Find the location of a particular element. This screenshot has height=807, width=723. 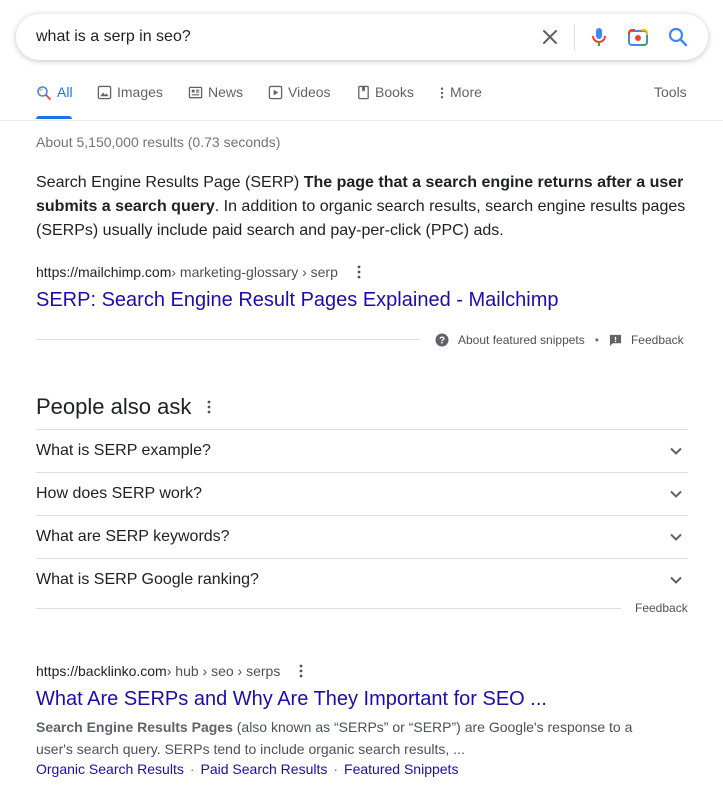

about-featured-snippets-link: About featured snippets is located at coordinates (521, 340).